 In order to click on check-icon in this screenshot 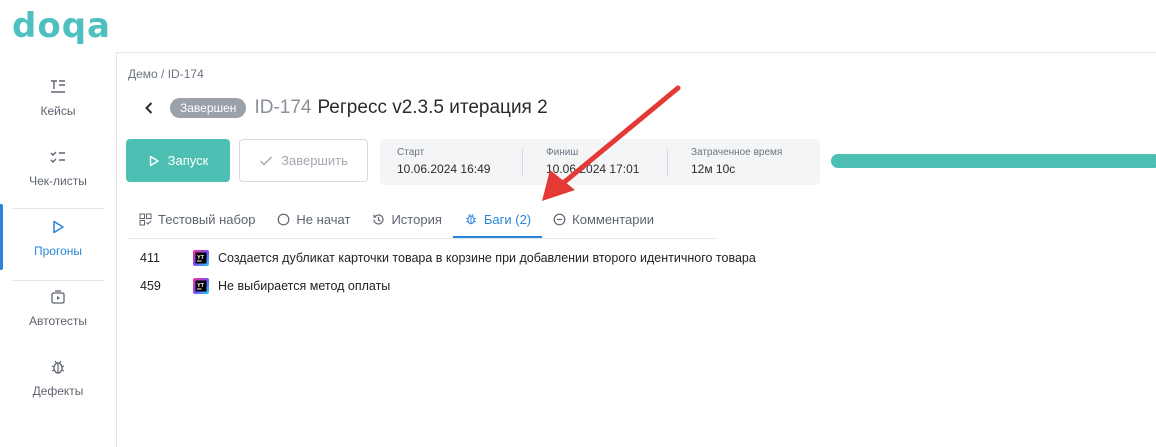, I will do `click(266, 161)`.